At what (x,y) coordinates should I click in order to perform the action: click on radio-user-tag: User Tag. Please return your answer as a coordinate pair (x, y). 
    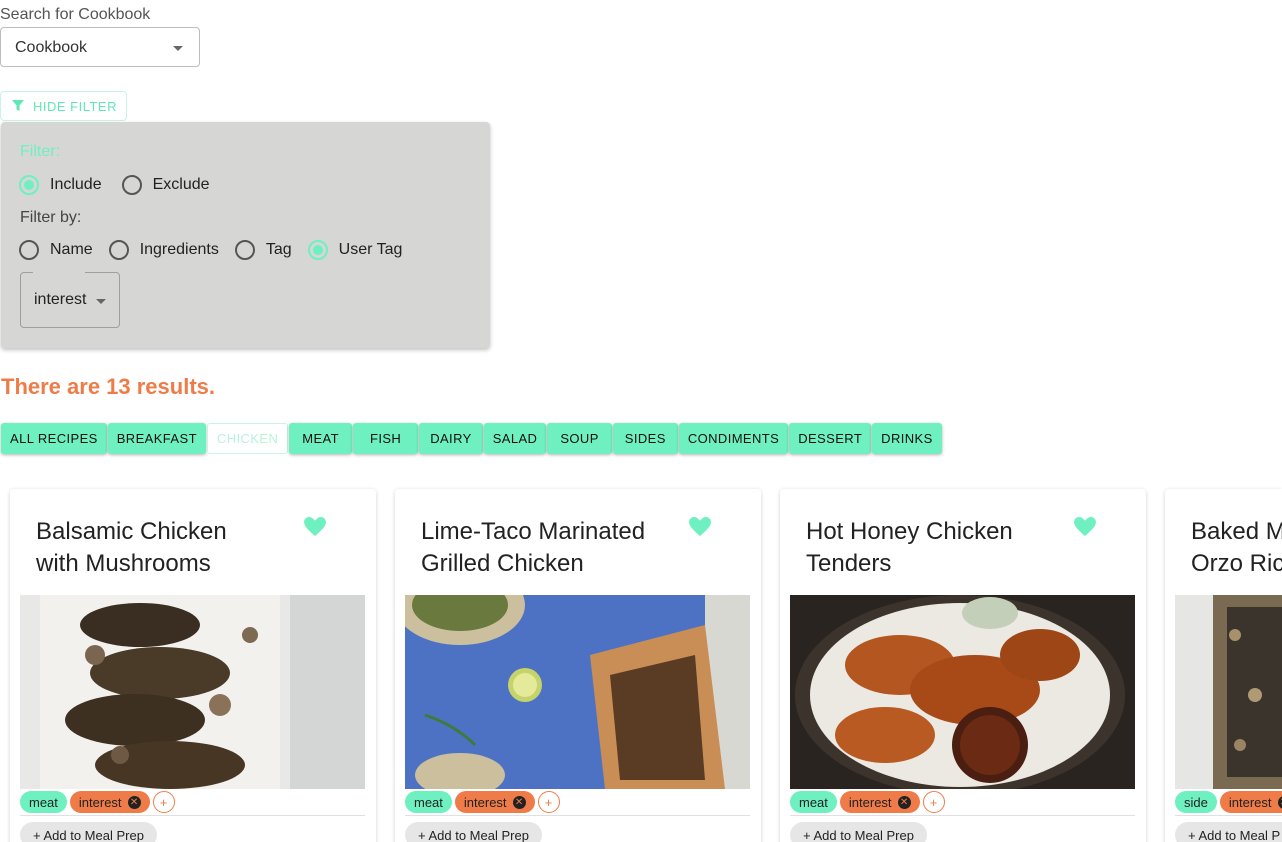
    Looking at the image, I should click on (355, 250).